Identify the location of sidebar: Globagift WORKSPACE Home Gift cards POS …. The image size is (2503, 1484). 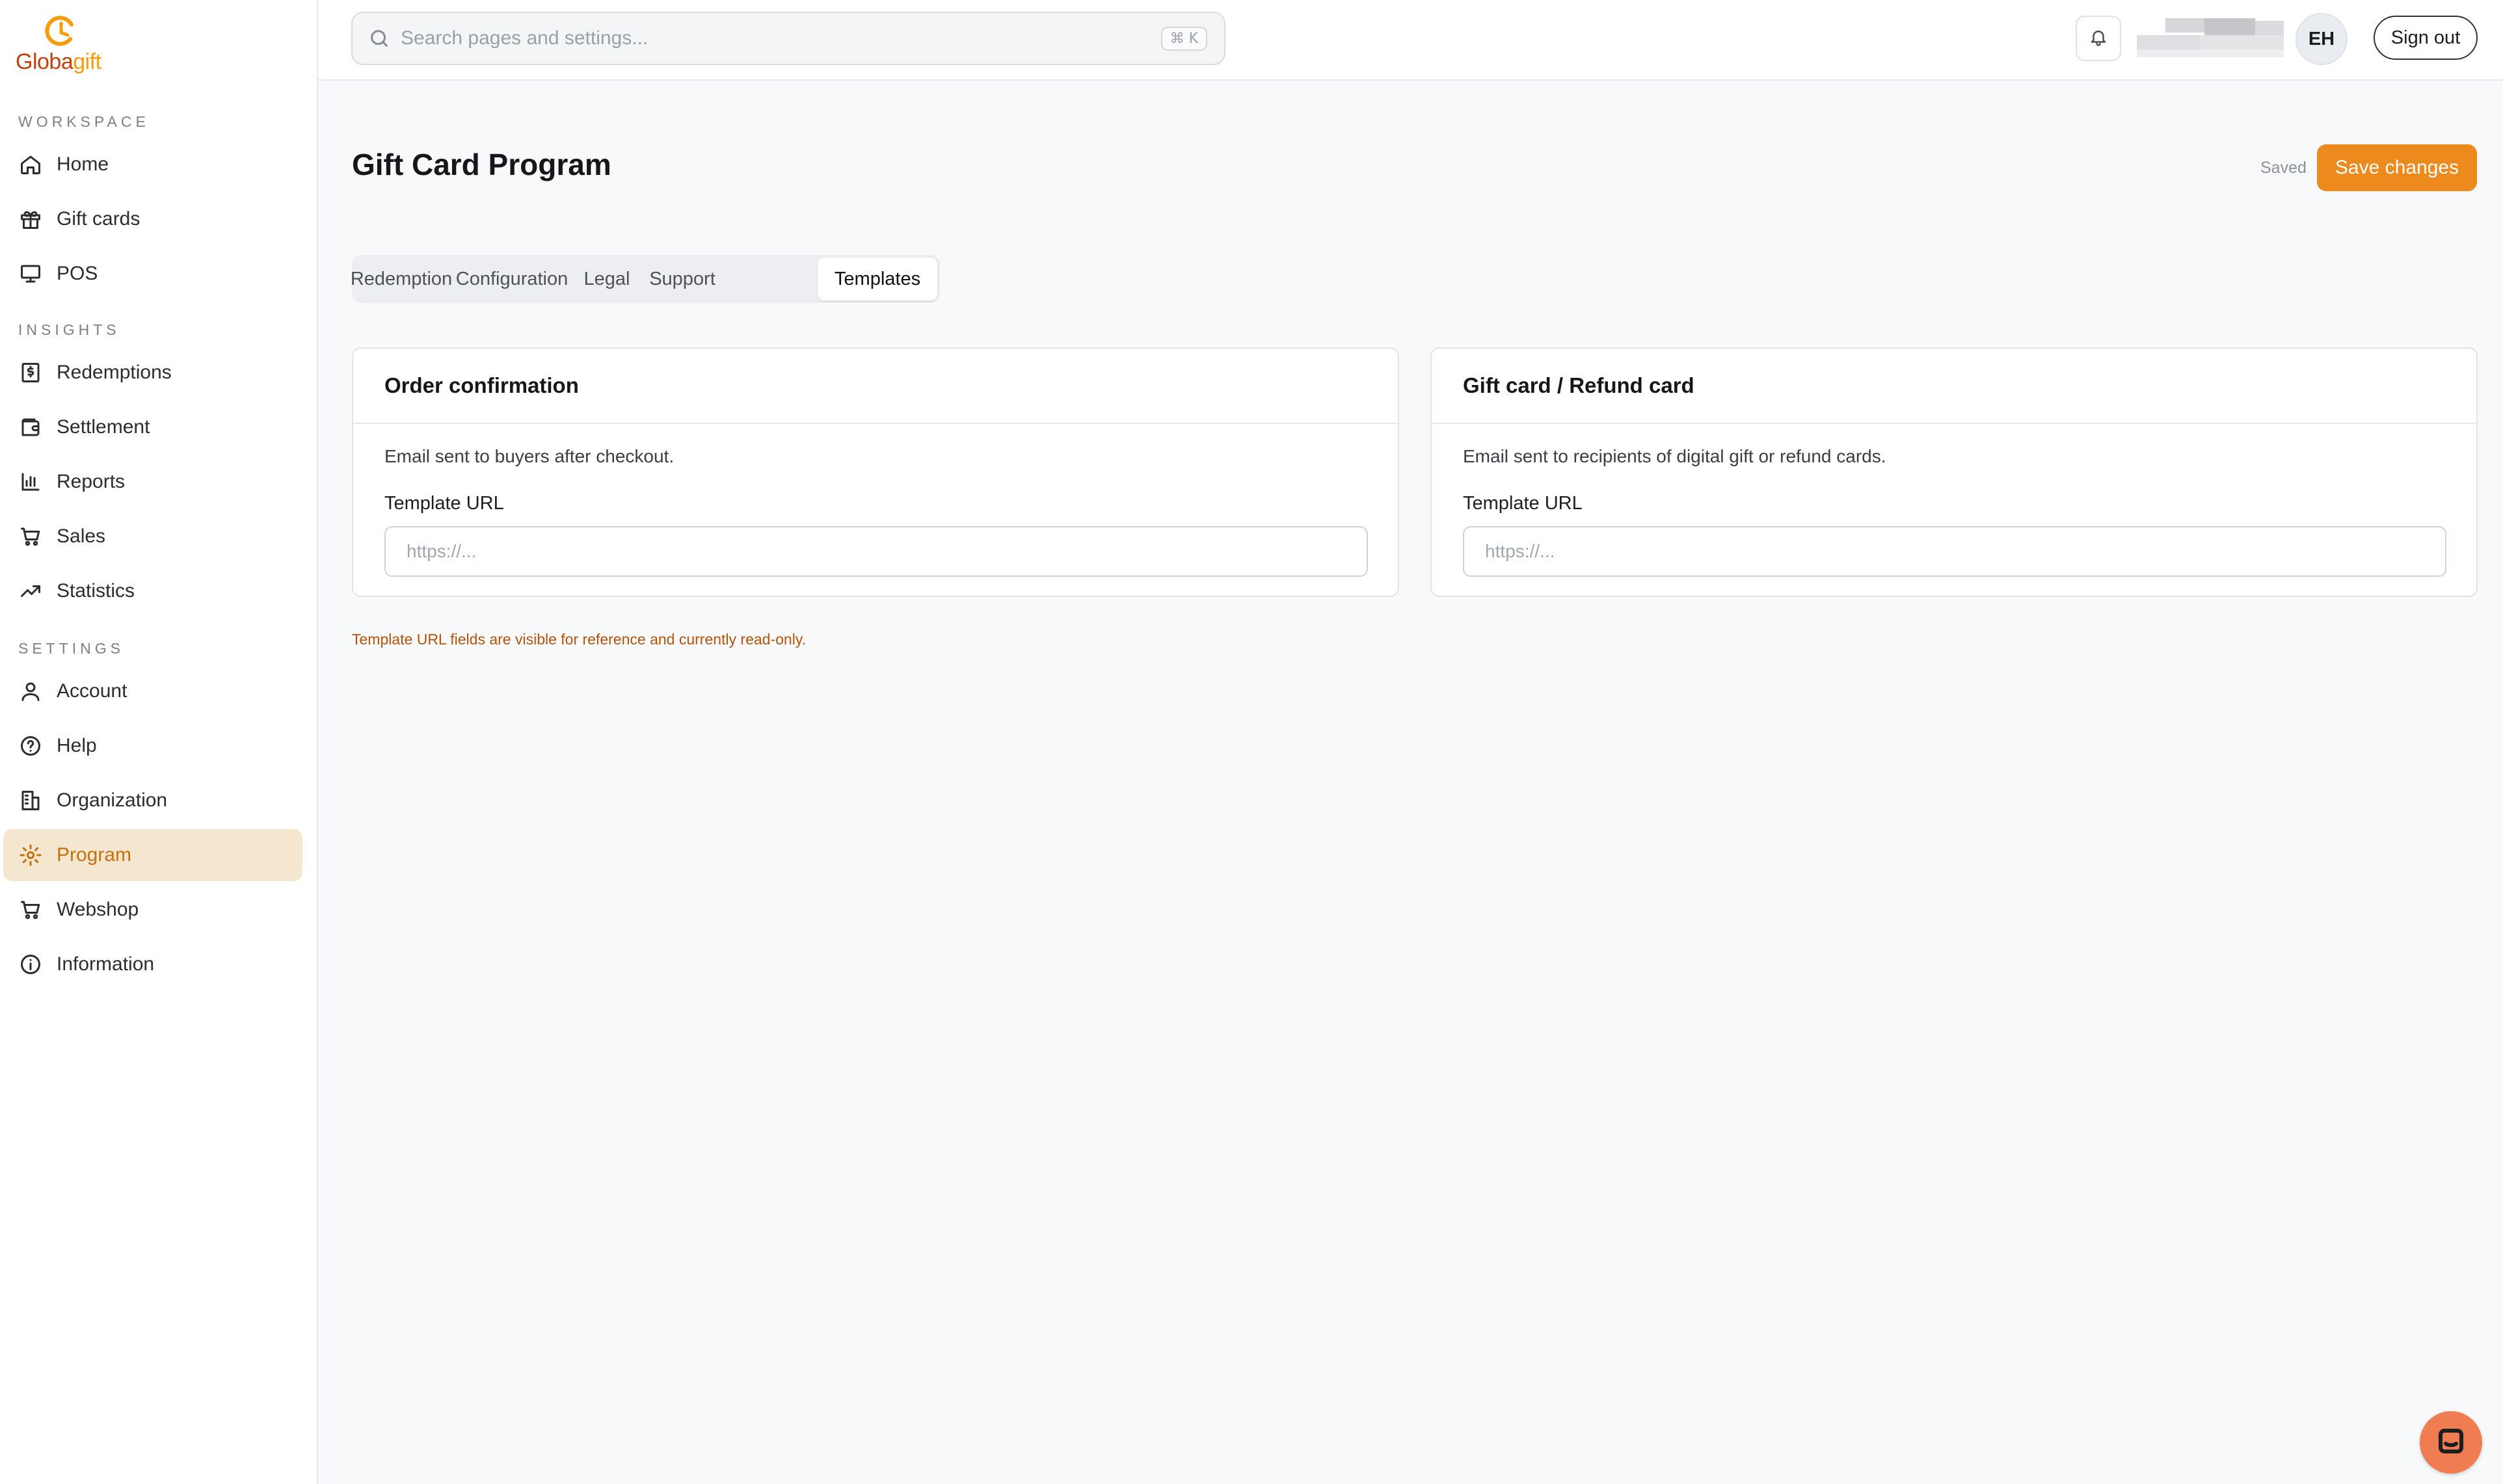
(159, 742).